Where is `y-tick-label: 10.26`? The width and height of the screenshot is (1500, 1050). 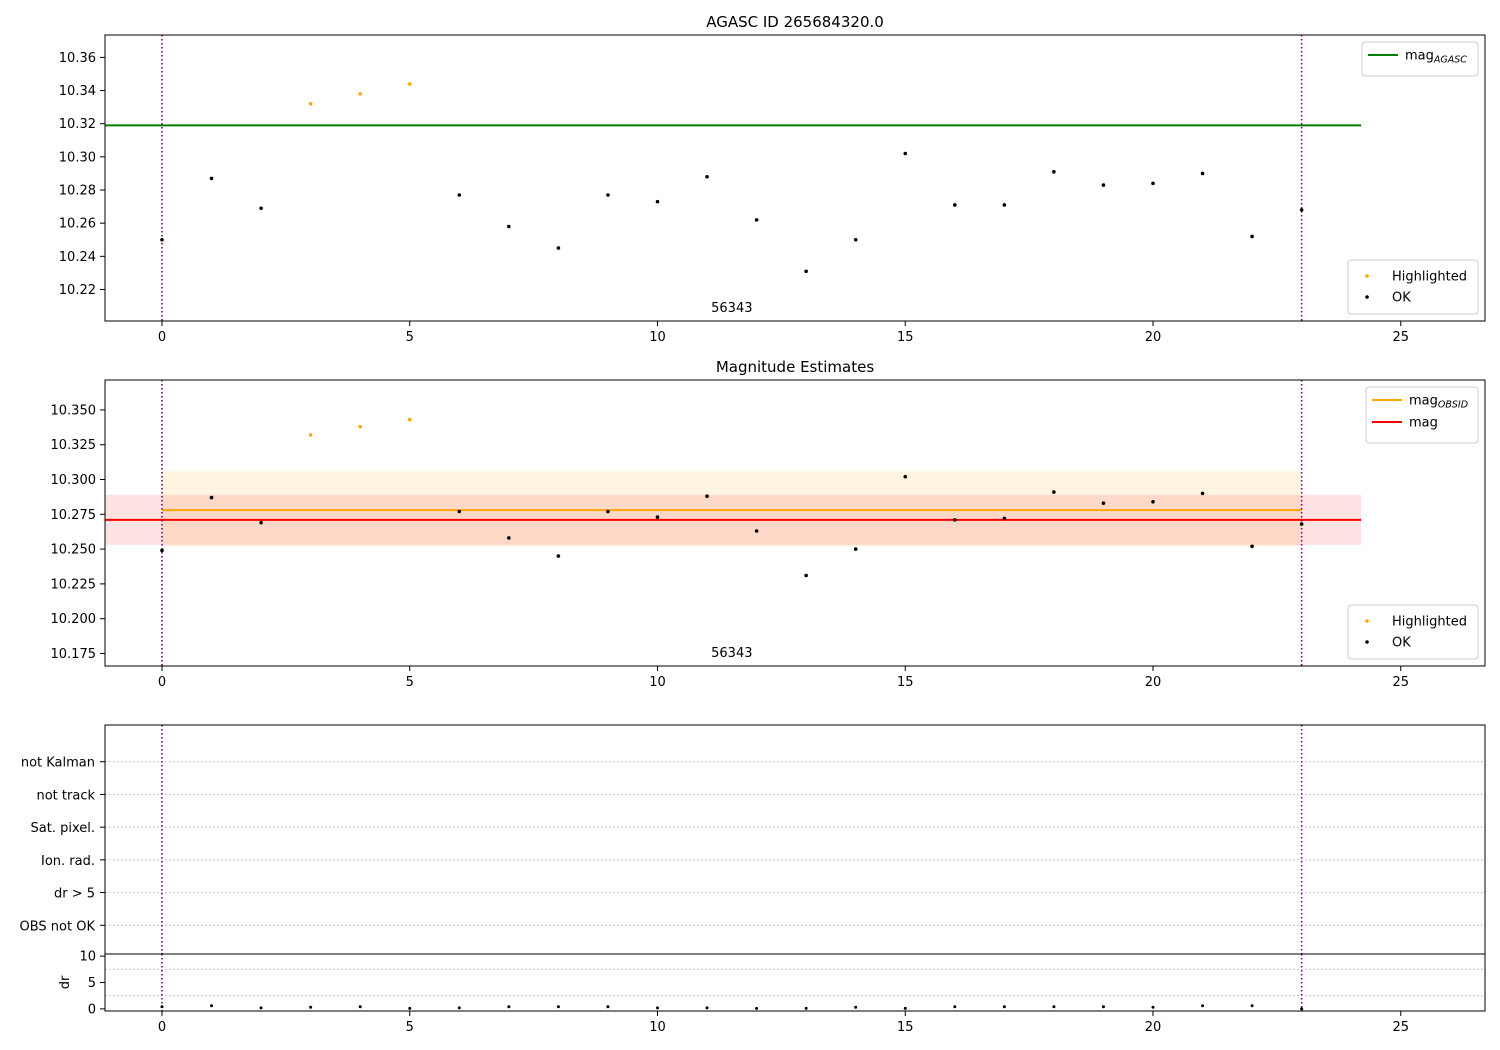
y-tick-label: 10.26 is located at coordinates (77, 224).